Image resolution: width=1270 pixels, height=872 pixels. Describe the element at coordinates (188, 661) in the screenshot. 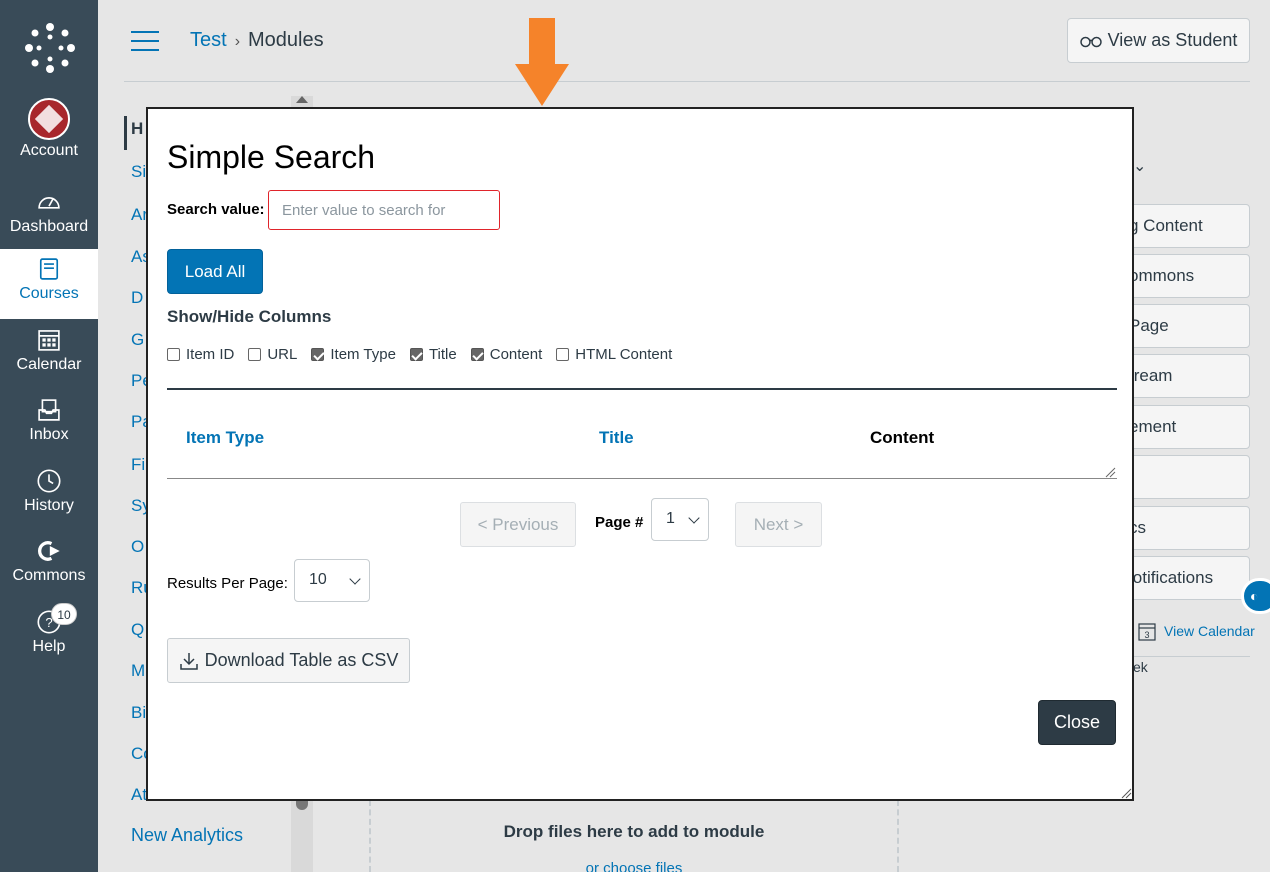

I see `download-icon` at that location.